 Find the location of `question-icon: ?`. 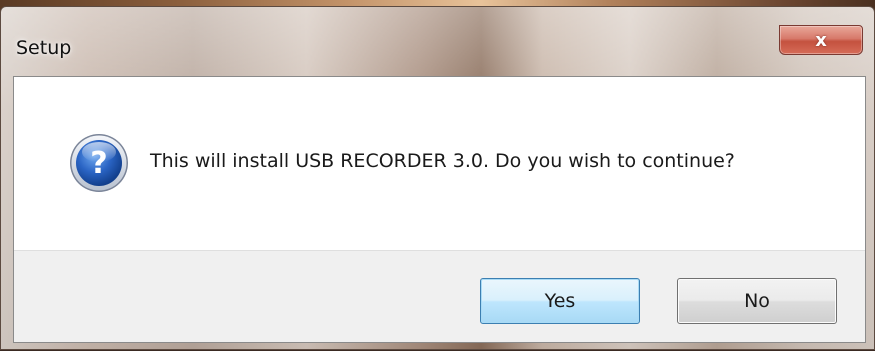

question-icon: ? is located at coordinates (99, 163).